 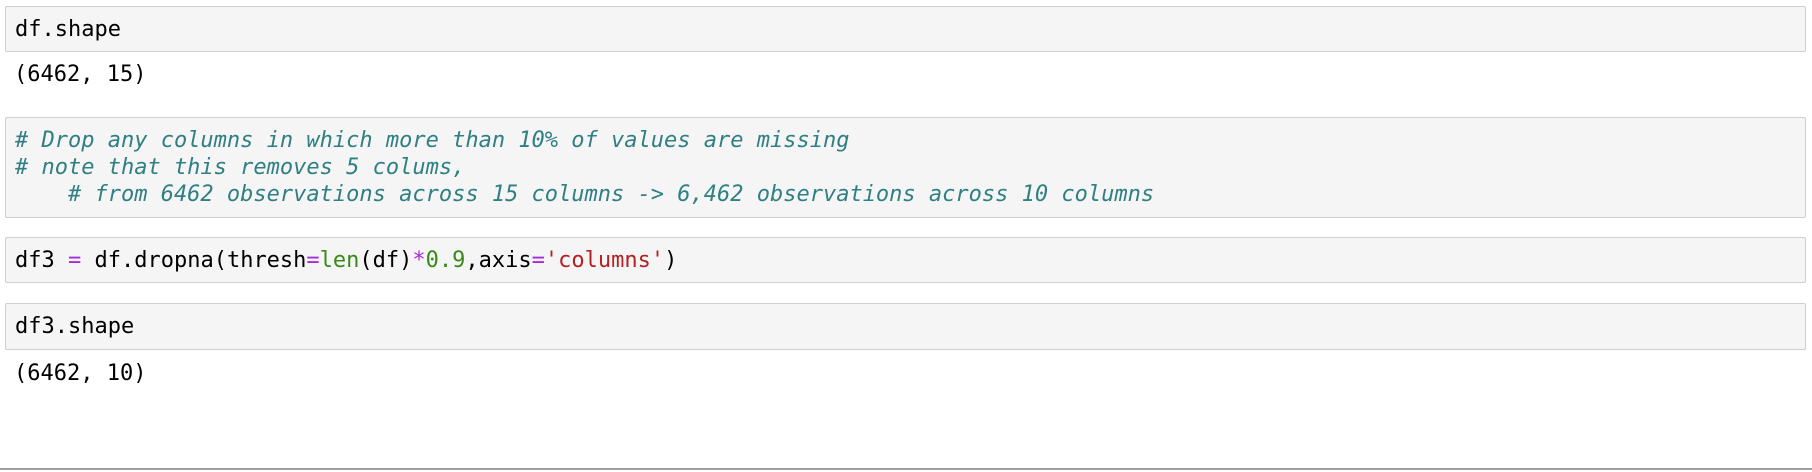 I want to click on divider, so click(x=906, y=469).